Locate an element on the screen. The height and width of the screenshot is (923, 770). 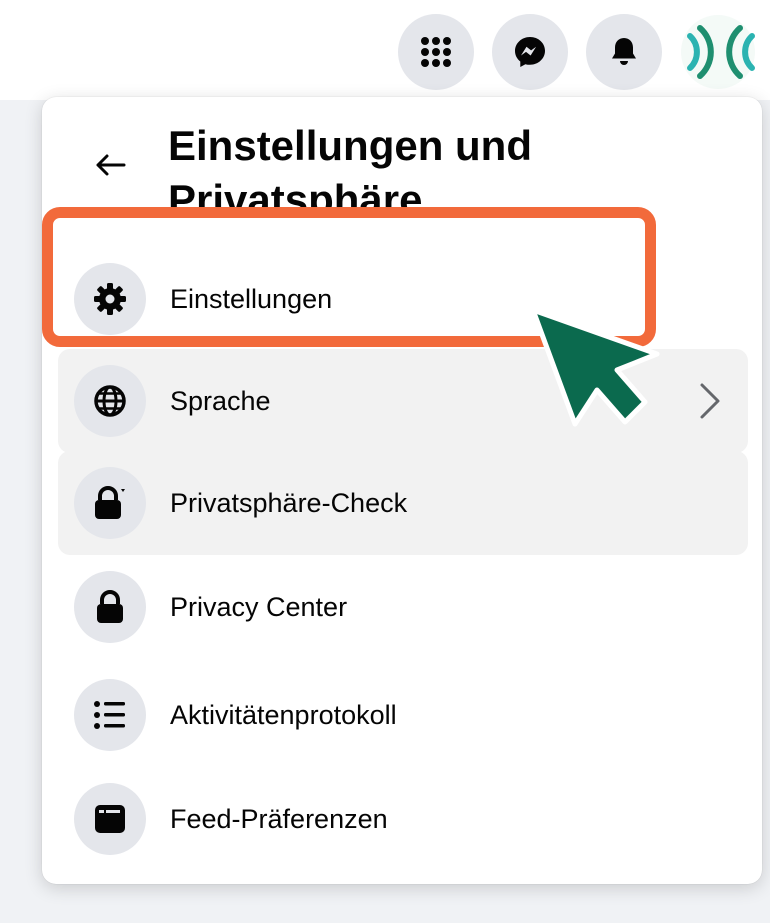
grid-menu-icon is located at coordinates (436, 52).